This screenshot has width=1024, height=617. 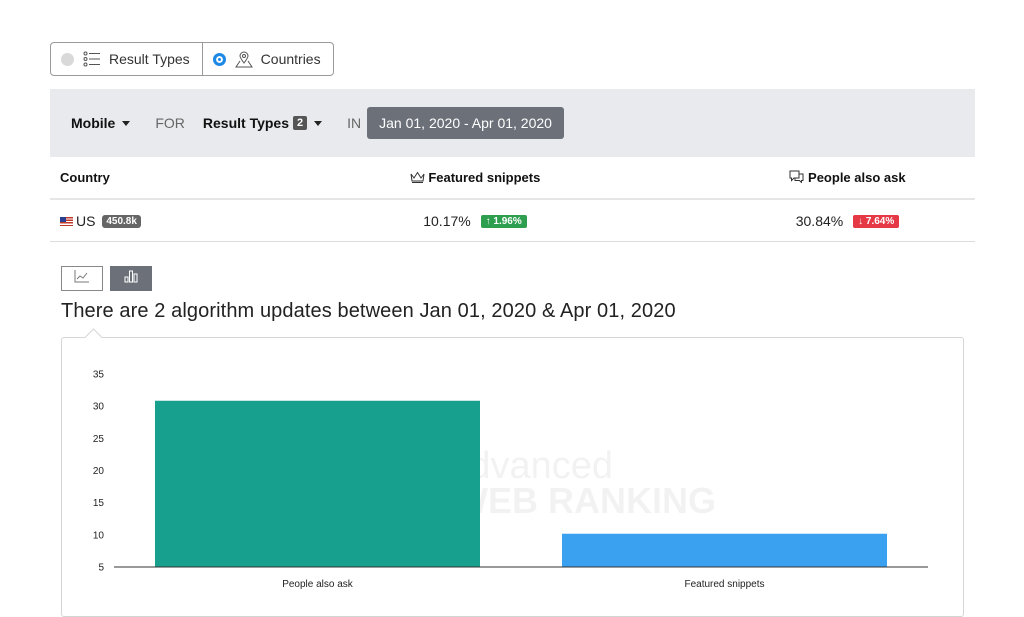 What do you see at coordinates (86, 220) in the screenshot?
I see `country-name: US` at bounding box center [86, 220].